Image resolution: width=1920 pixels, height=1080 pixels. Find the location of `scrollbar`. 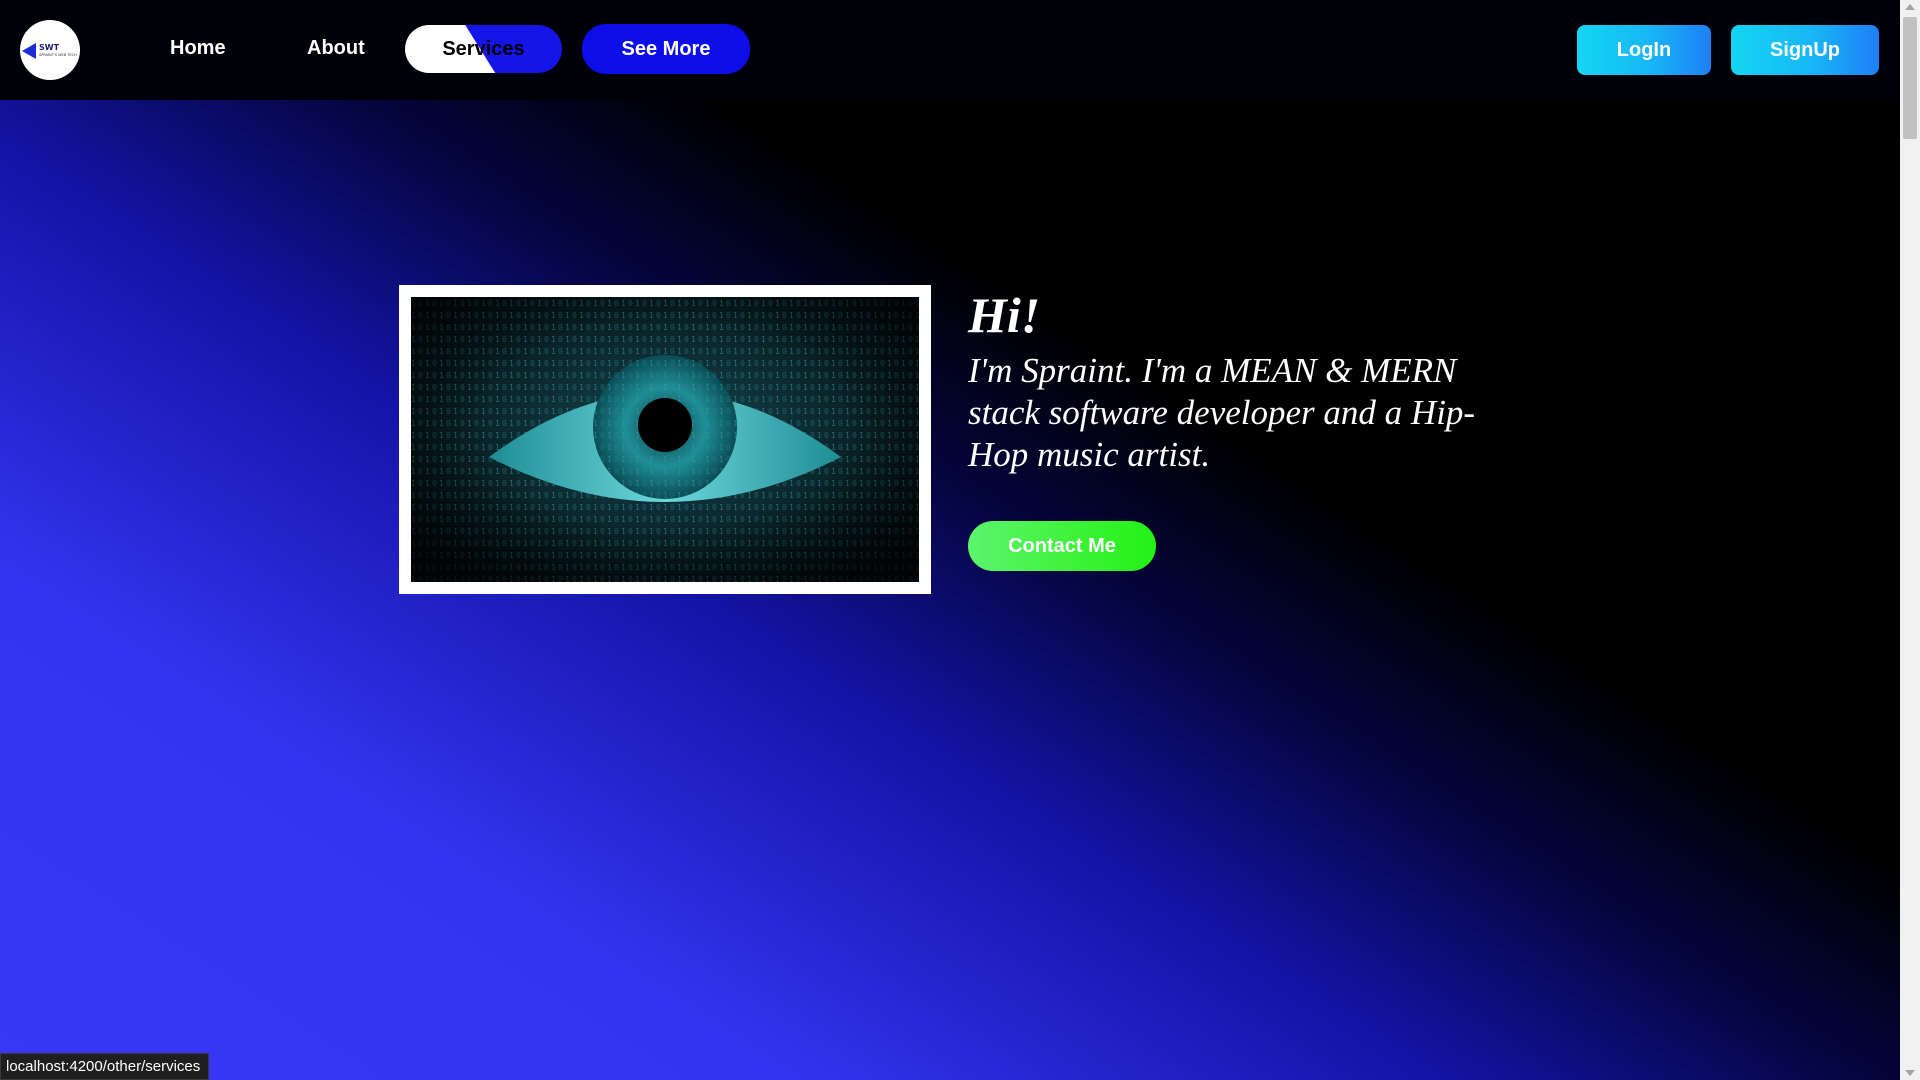

scrollbar is located at coordinates (1910, 540).